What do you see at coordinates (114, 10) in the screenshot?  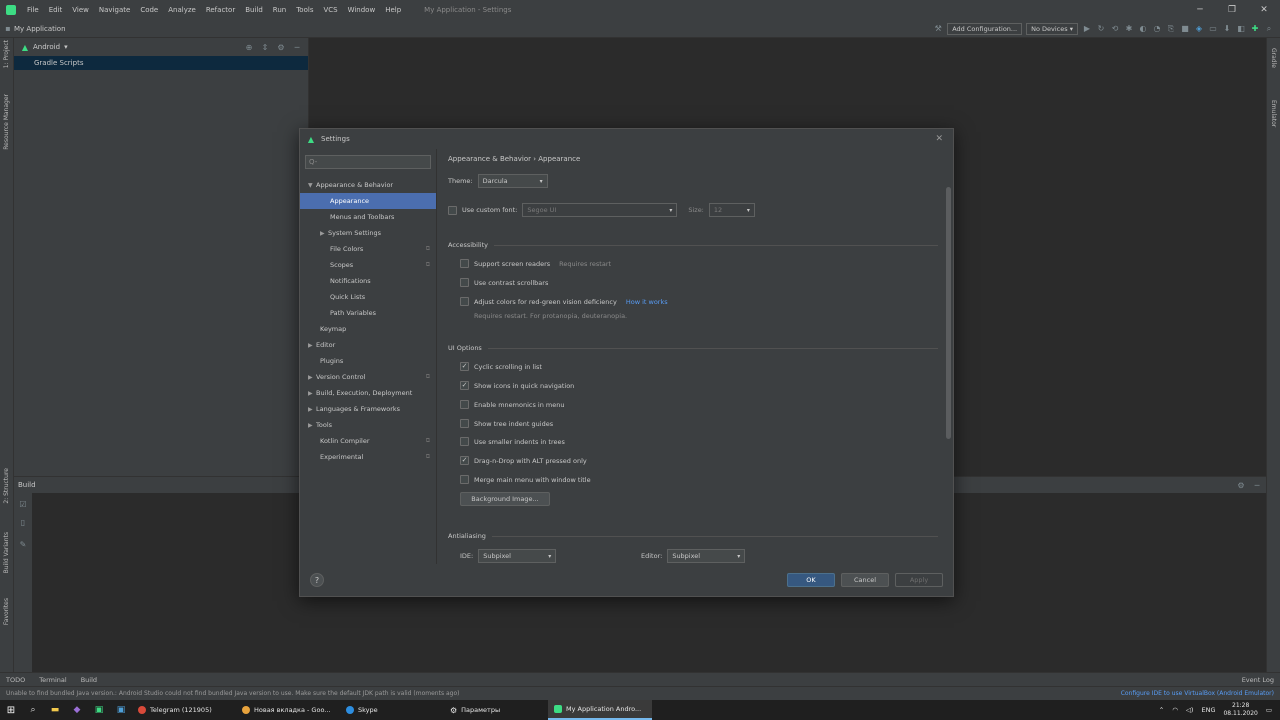 I see `menu-navigate: Navigate` at bounding box center [114, 10].